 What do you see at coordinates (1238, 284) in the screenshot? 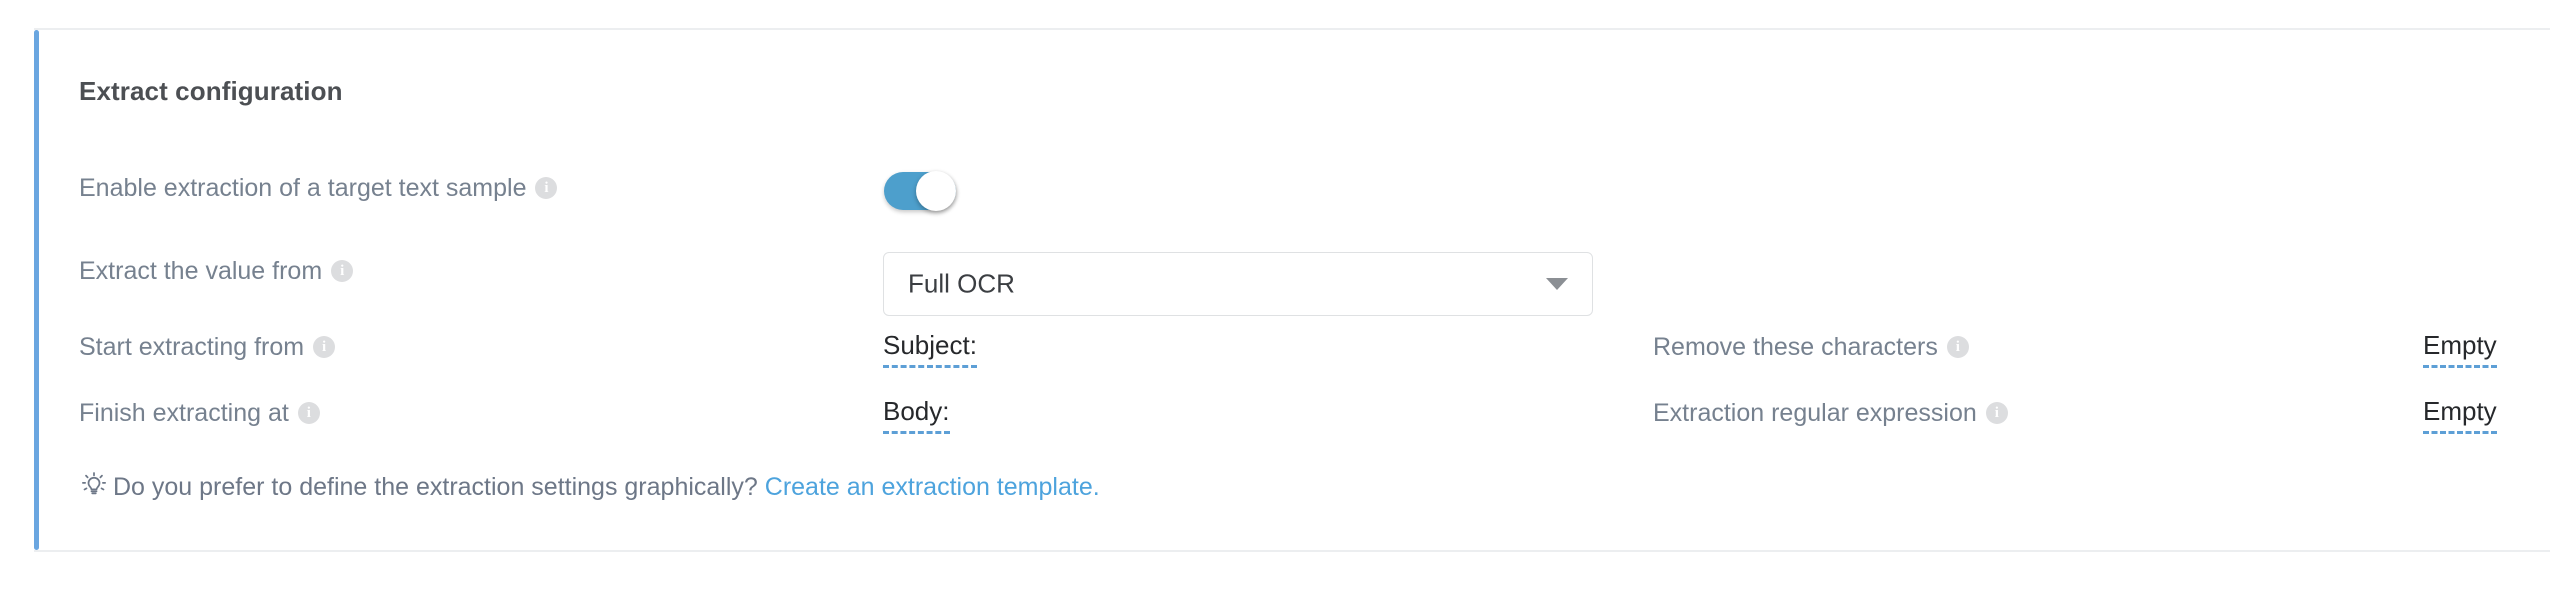
I see `extract-value-from-select: Full OCR` at bounding box center [1238, 284].